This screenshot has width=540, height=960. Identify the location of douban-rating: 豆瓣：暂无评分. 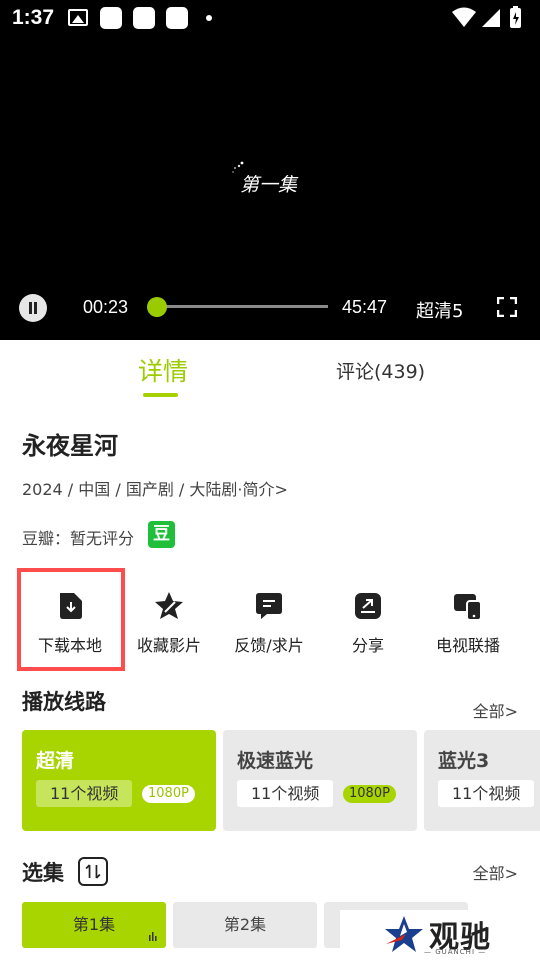
(78, 538).